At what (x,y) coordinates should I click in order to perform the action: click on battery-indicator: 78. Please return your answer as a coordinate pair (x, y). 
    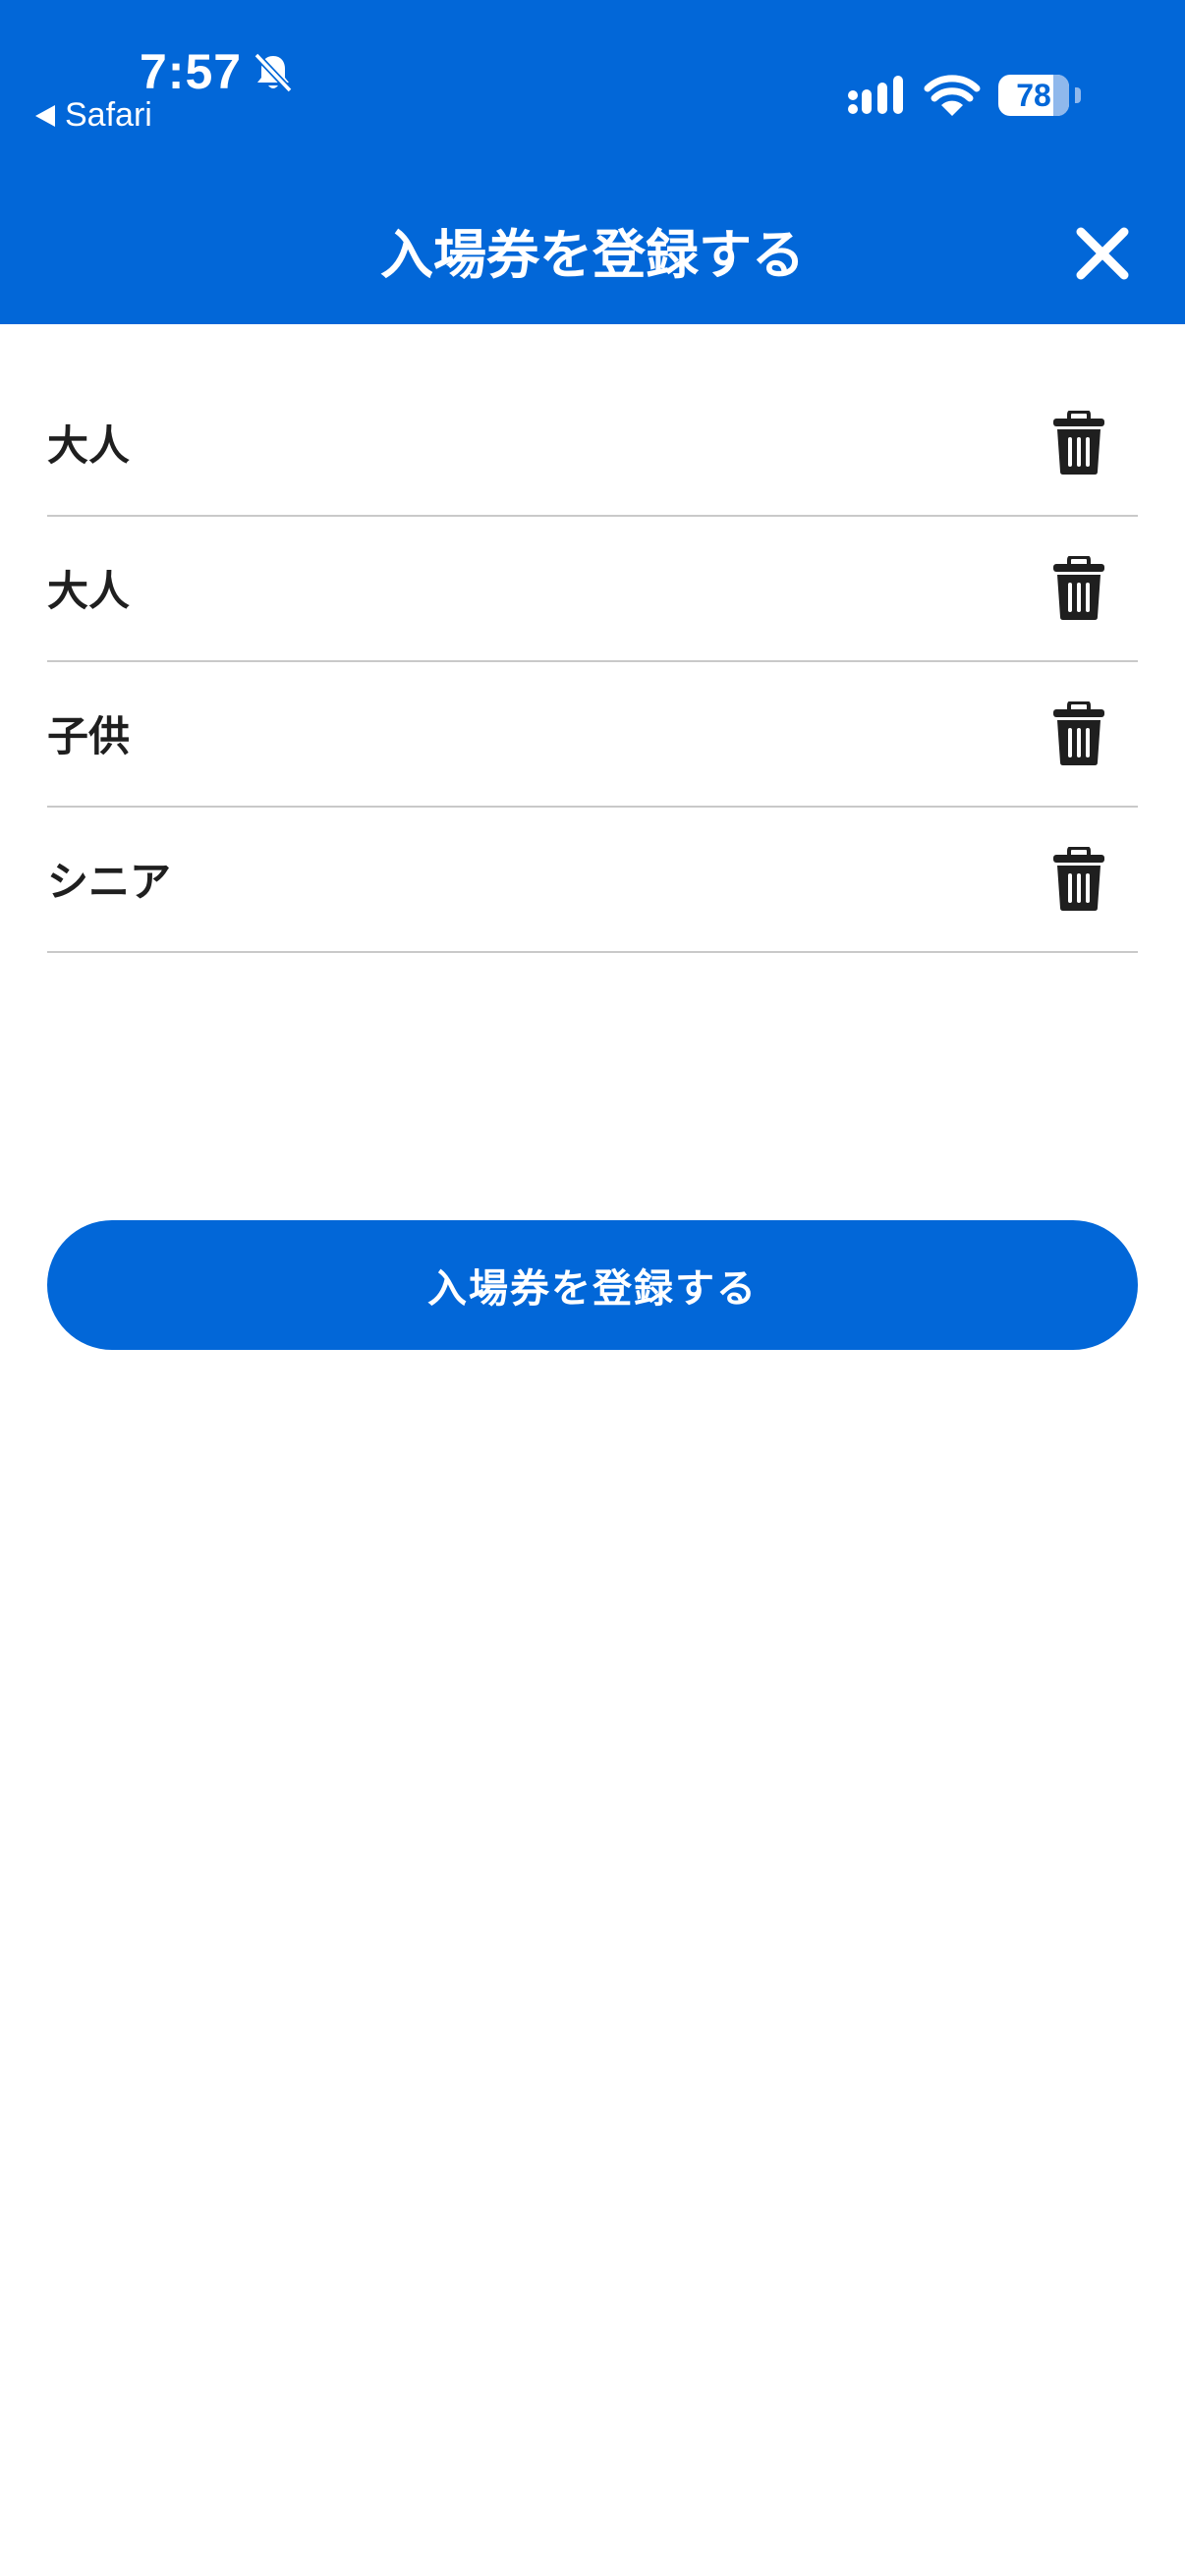
    Looking at the image, I should click on (1034, 95).